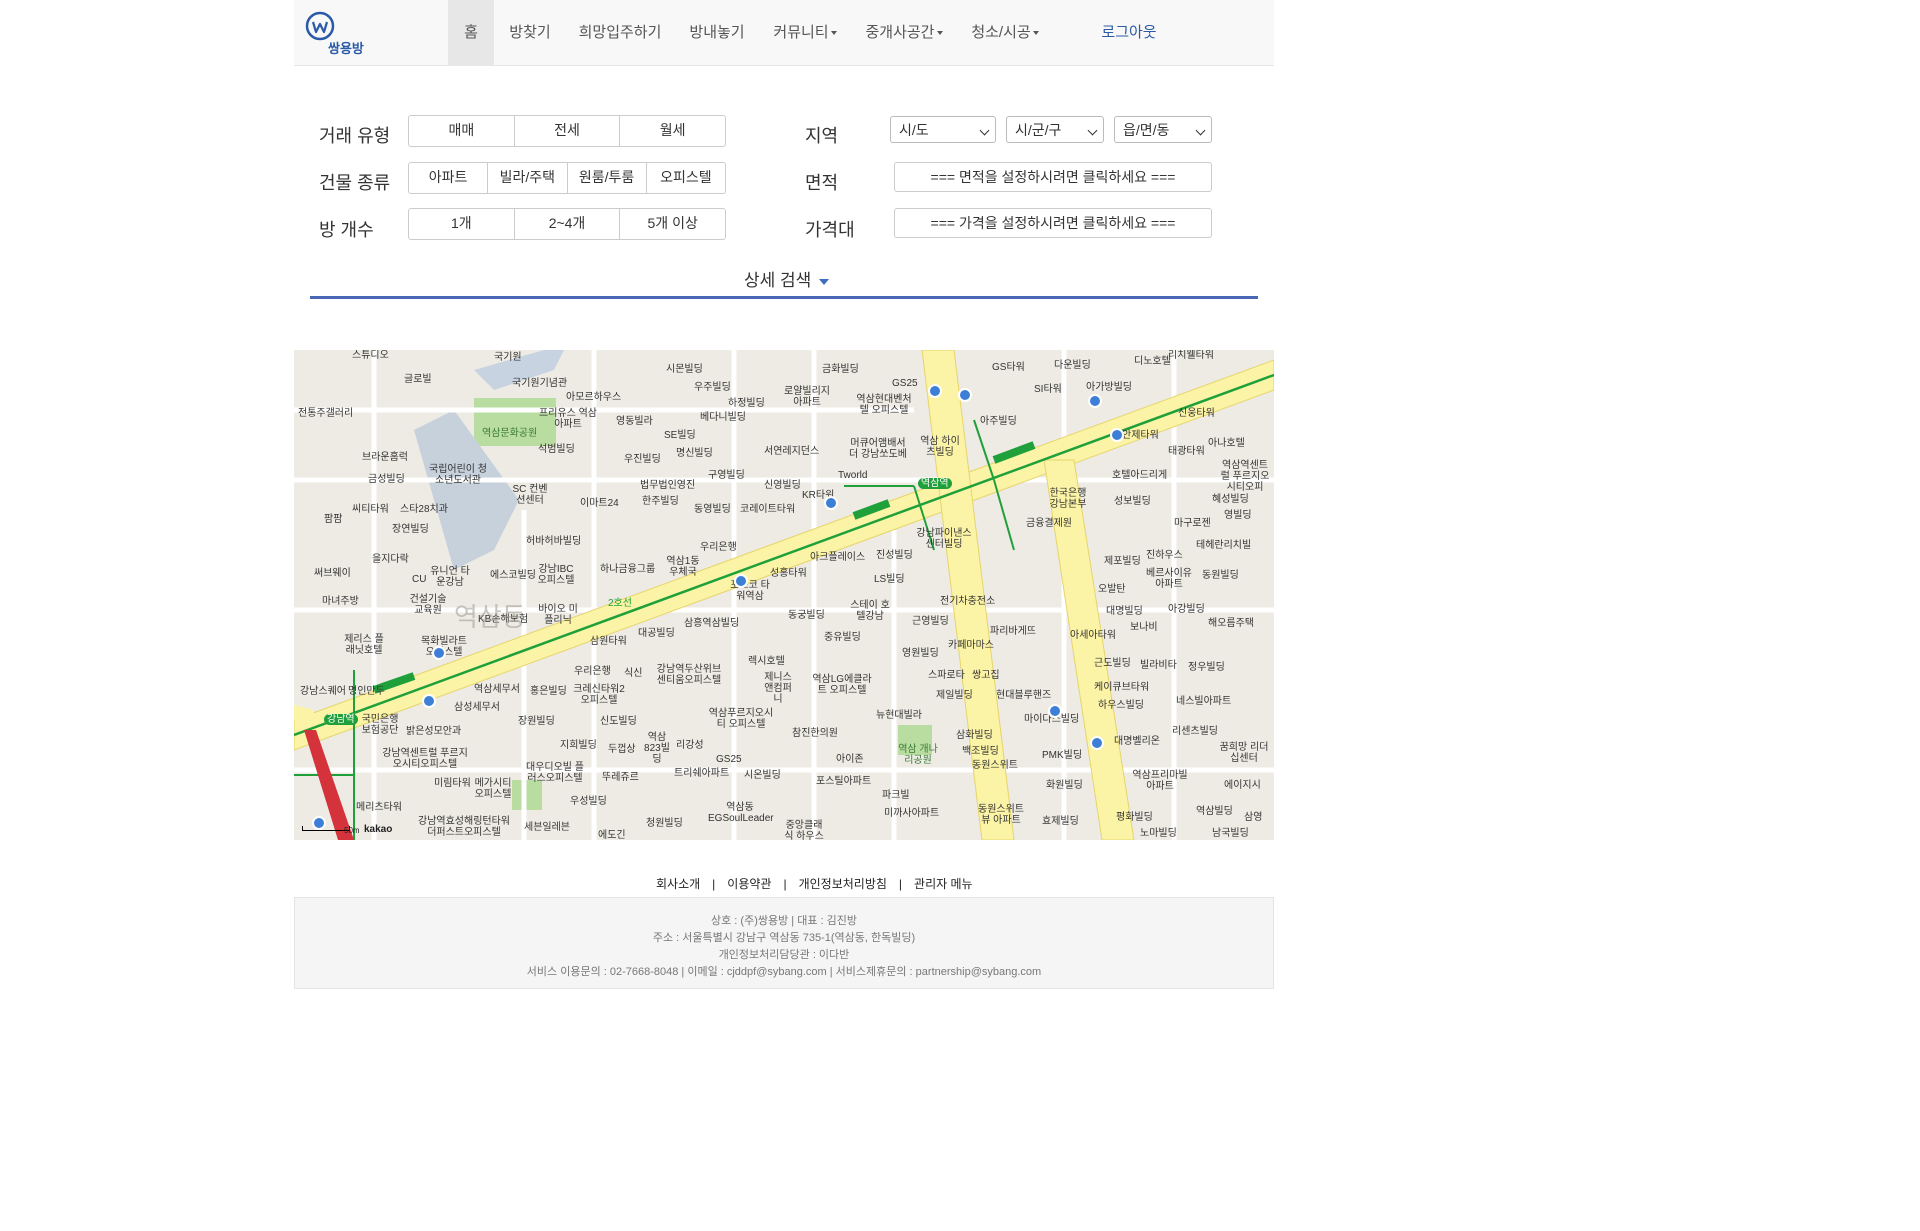 The height and width of the screenshot is (1231, 1920). Describe the element at coordinates (346, 48) in the screenshot. I see `logo-text: 쌍용방` at that location.